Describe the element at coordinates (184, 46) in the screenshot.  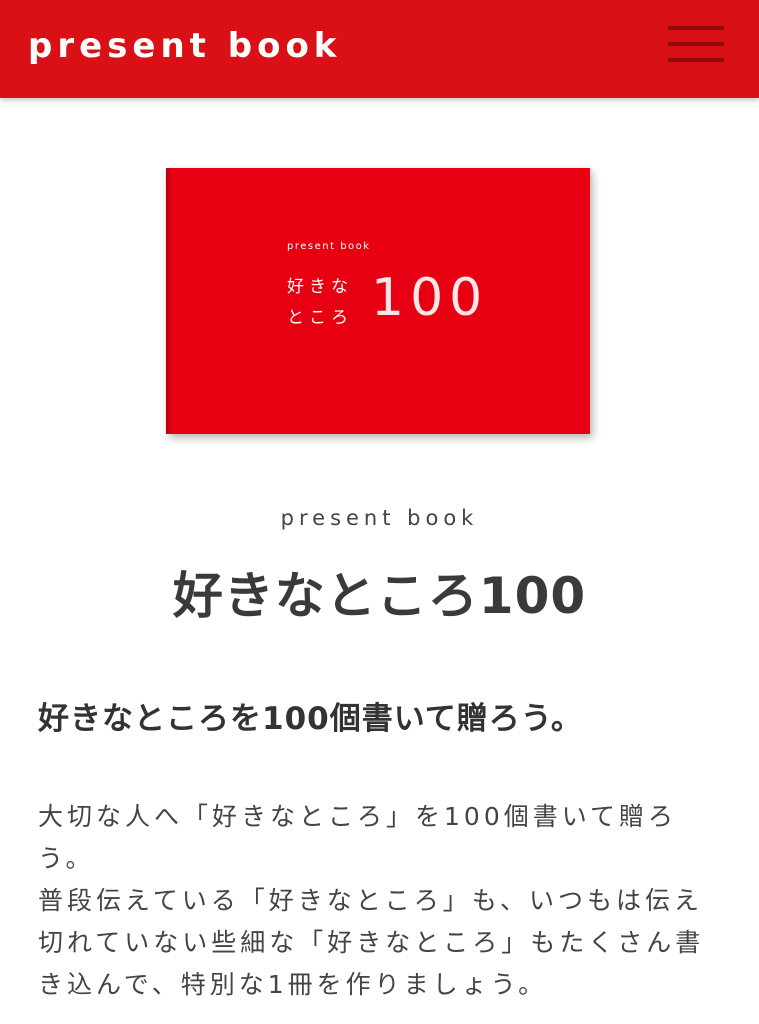
I see `site-logo: present book` at that location.